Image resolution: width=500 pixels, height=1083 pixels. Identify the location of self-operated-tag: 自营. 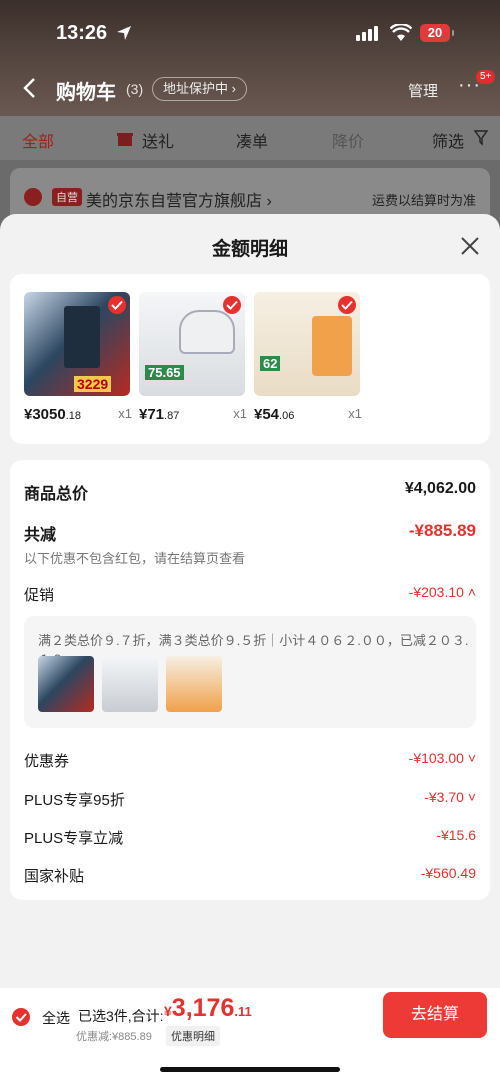
(67, 197).